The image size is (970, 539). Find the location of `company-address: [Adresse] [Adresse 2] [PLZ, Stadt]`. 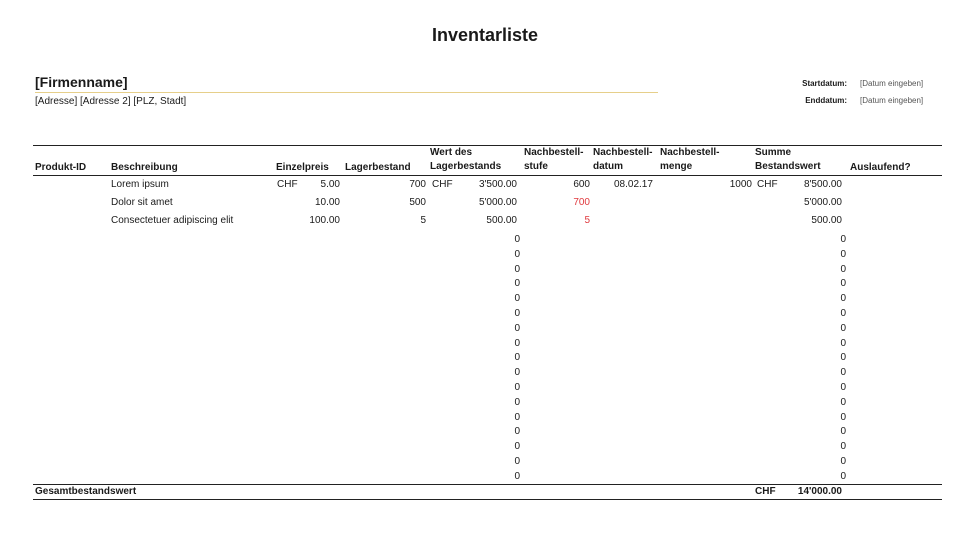

company-address: [Adresse] [Adresse 2] [PLZ, Stadt] is located at coordinates (110, 101).